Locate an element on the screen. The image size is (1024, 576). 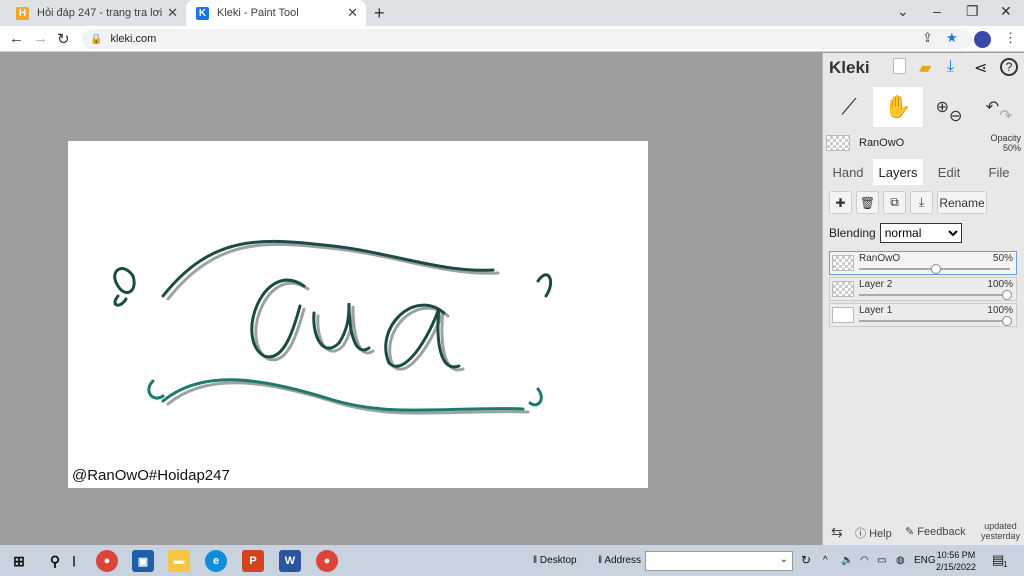
chrome-icon: ● is located at coordinates (107, 561).